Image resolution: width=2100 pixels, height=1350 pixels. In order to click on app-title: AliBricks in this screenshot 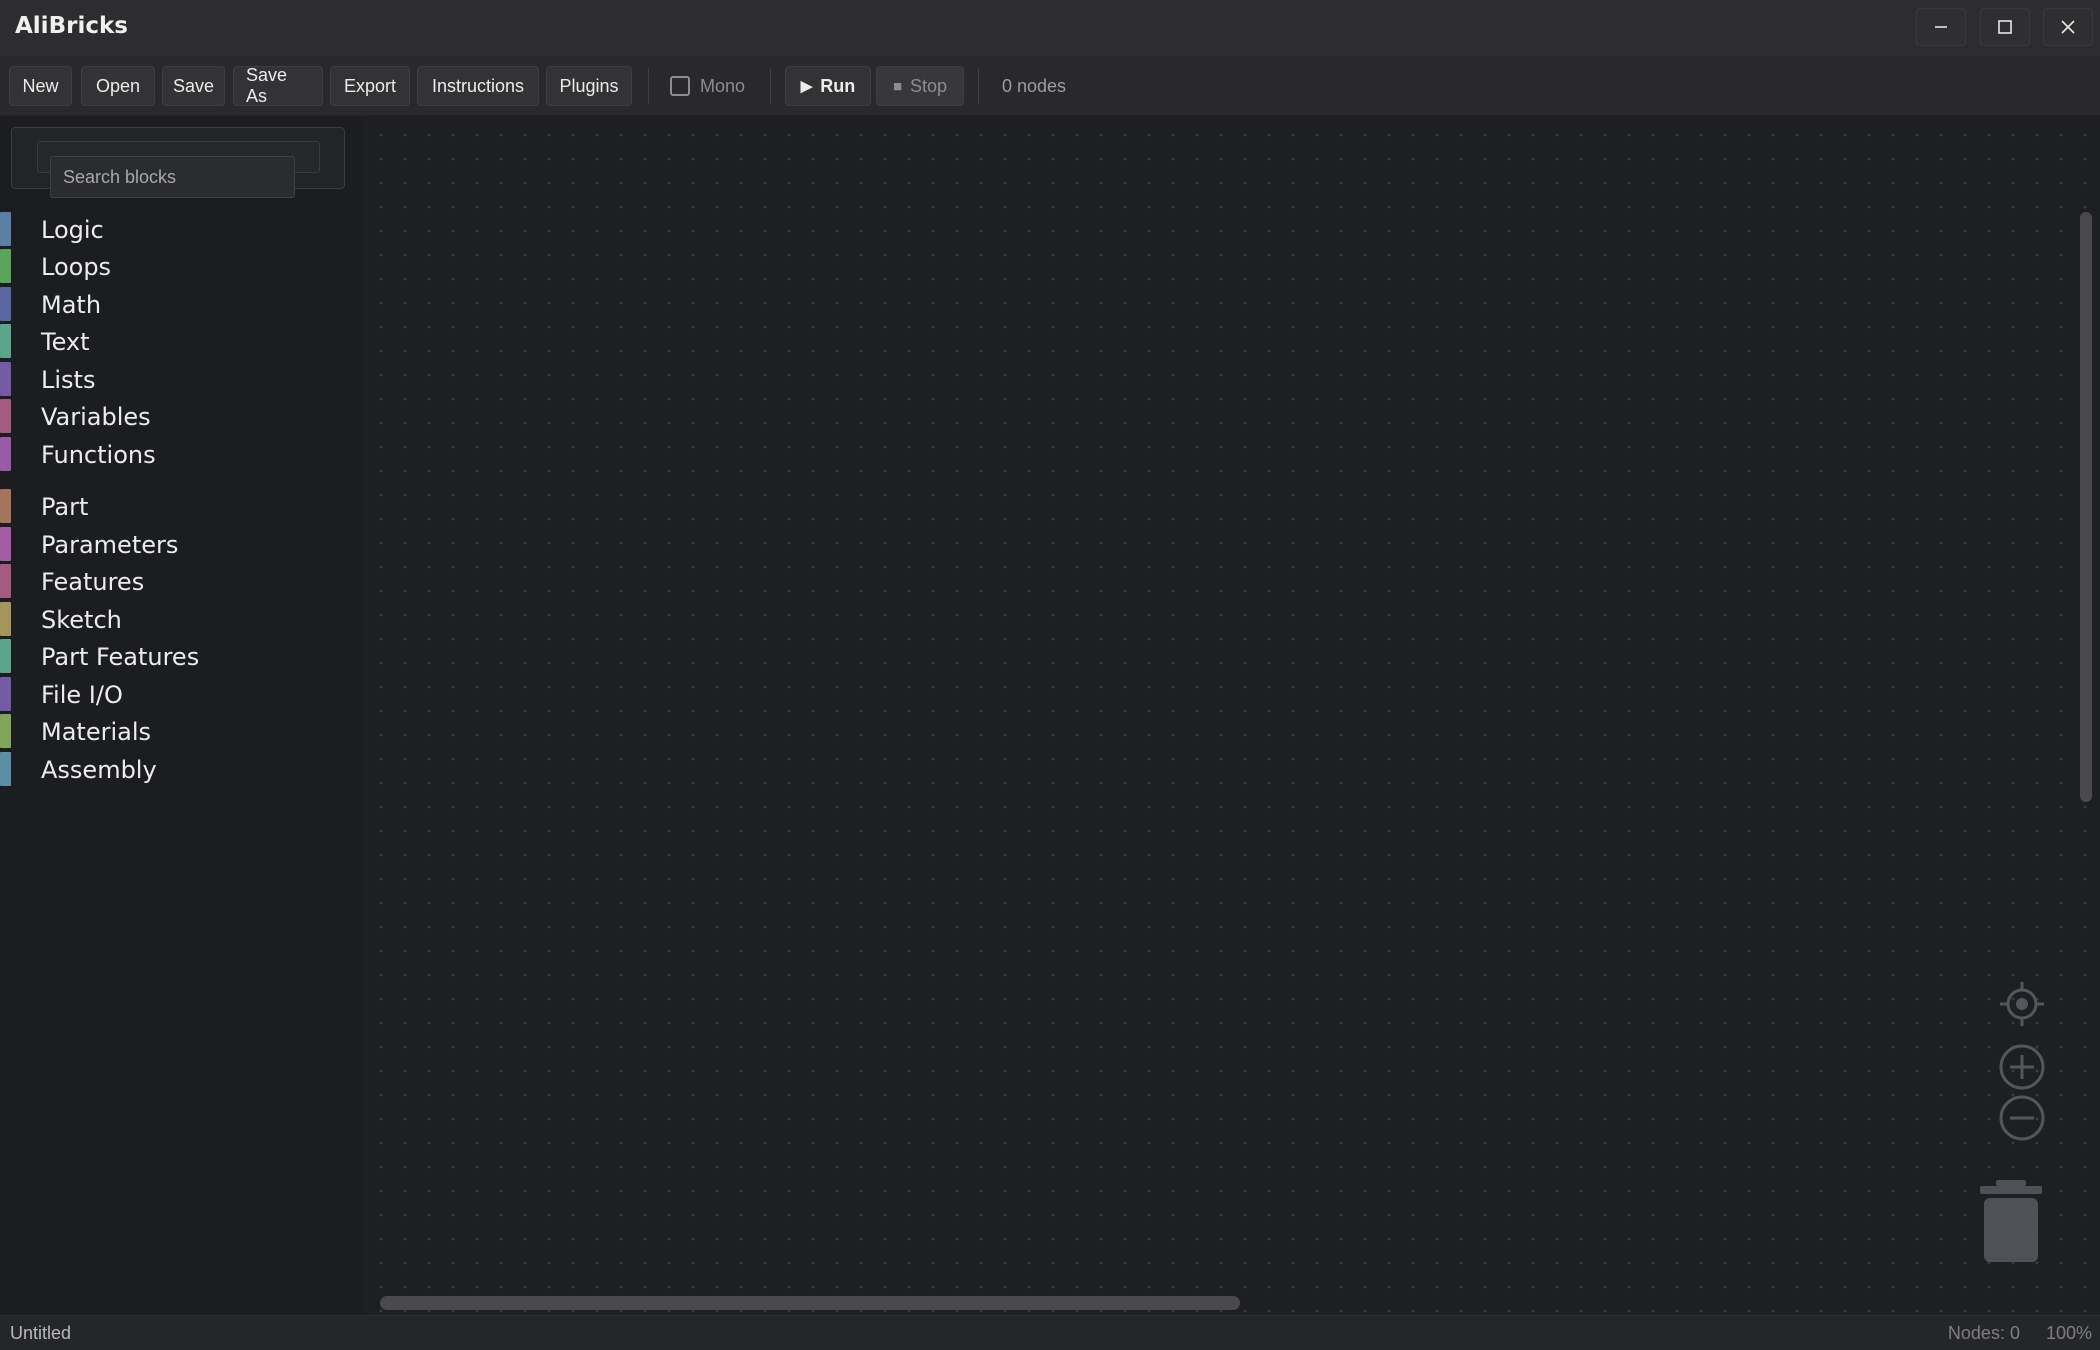, I will do `click(71, 26)`.